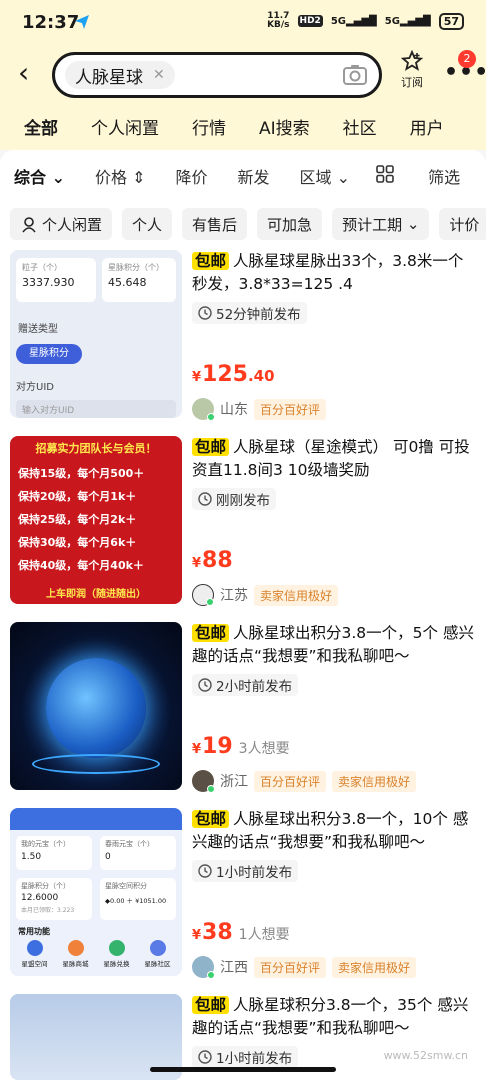  What do you see at coordinates (243, 128) in the screenshot?
I see `category-tabs: 全部 个人闲置 行情 AI搜索 社区 用户` at bounding box center [243, 128].